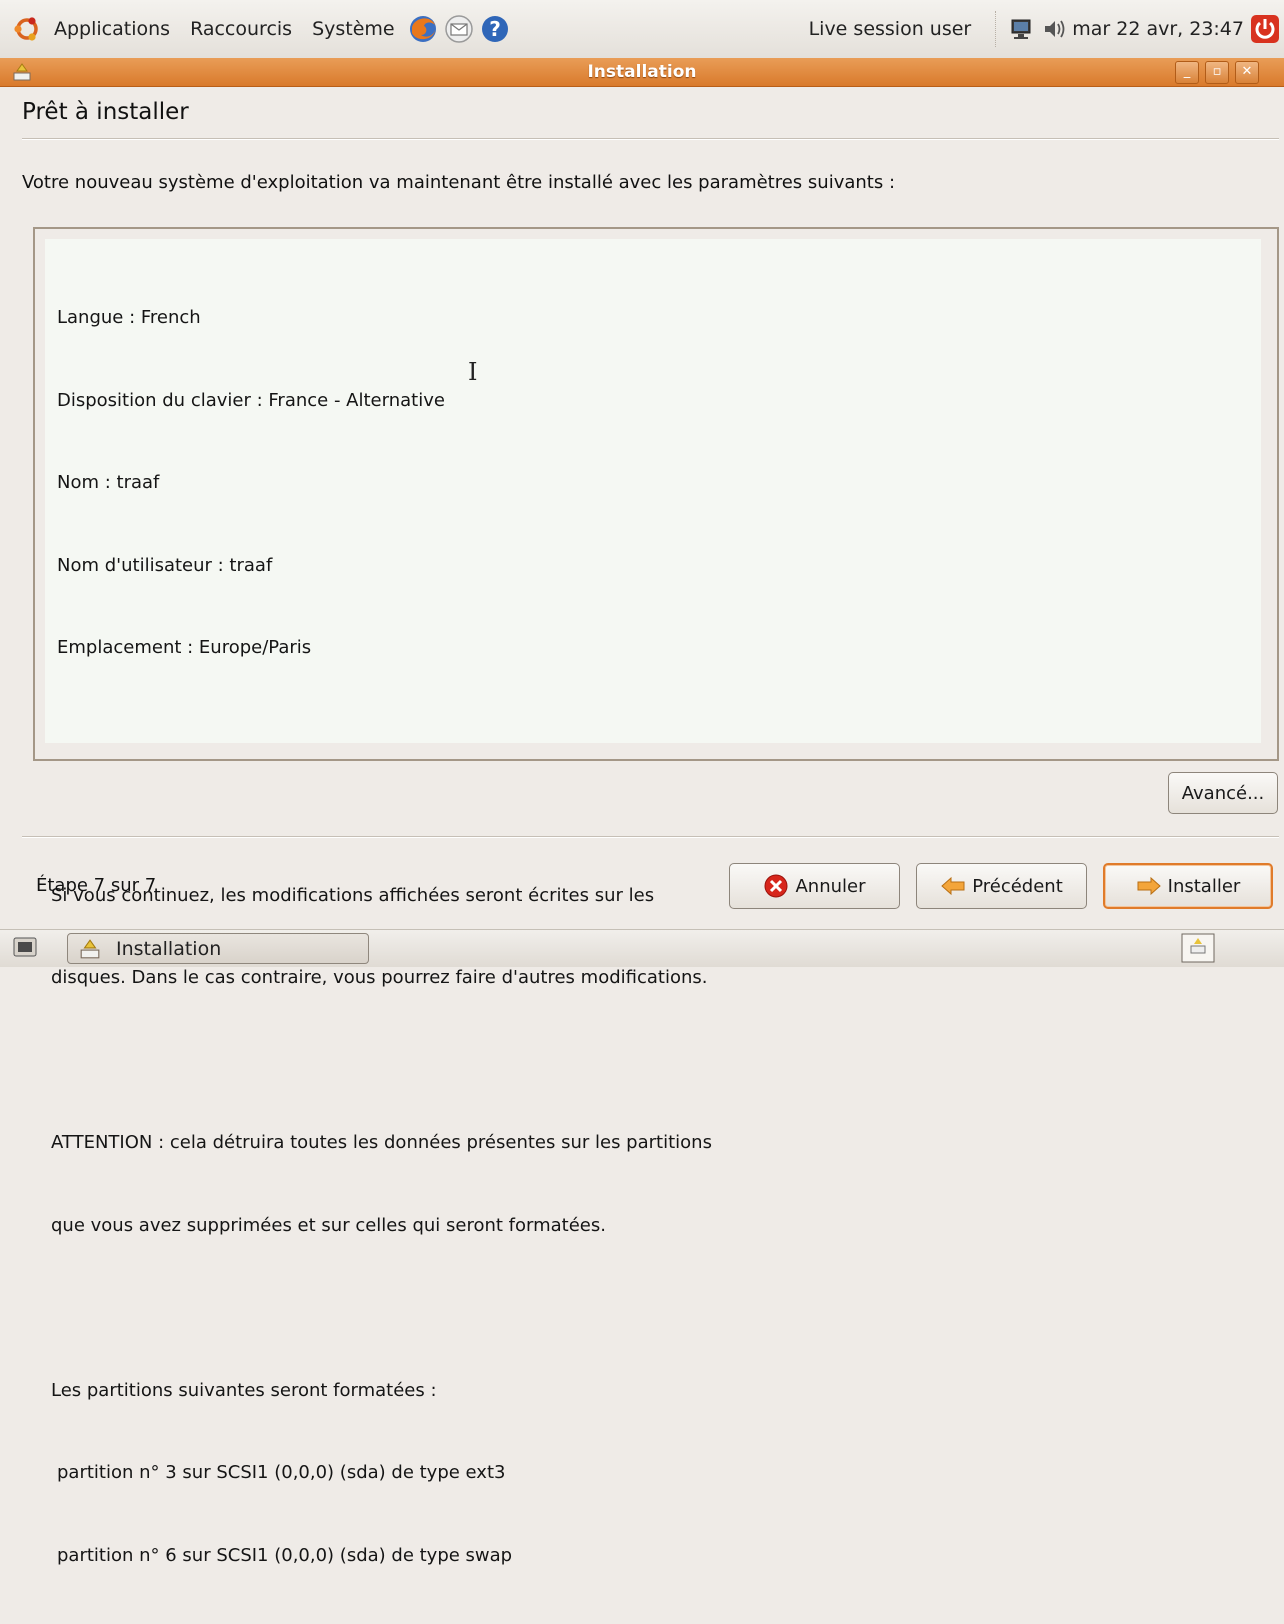 The image size is (1284, 1624). I want to click on heading-divider, so click(650, 139).